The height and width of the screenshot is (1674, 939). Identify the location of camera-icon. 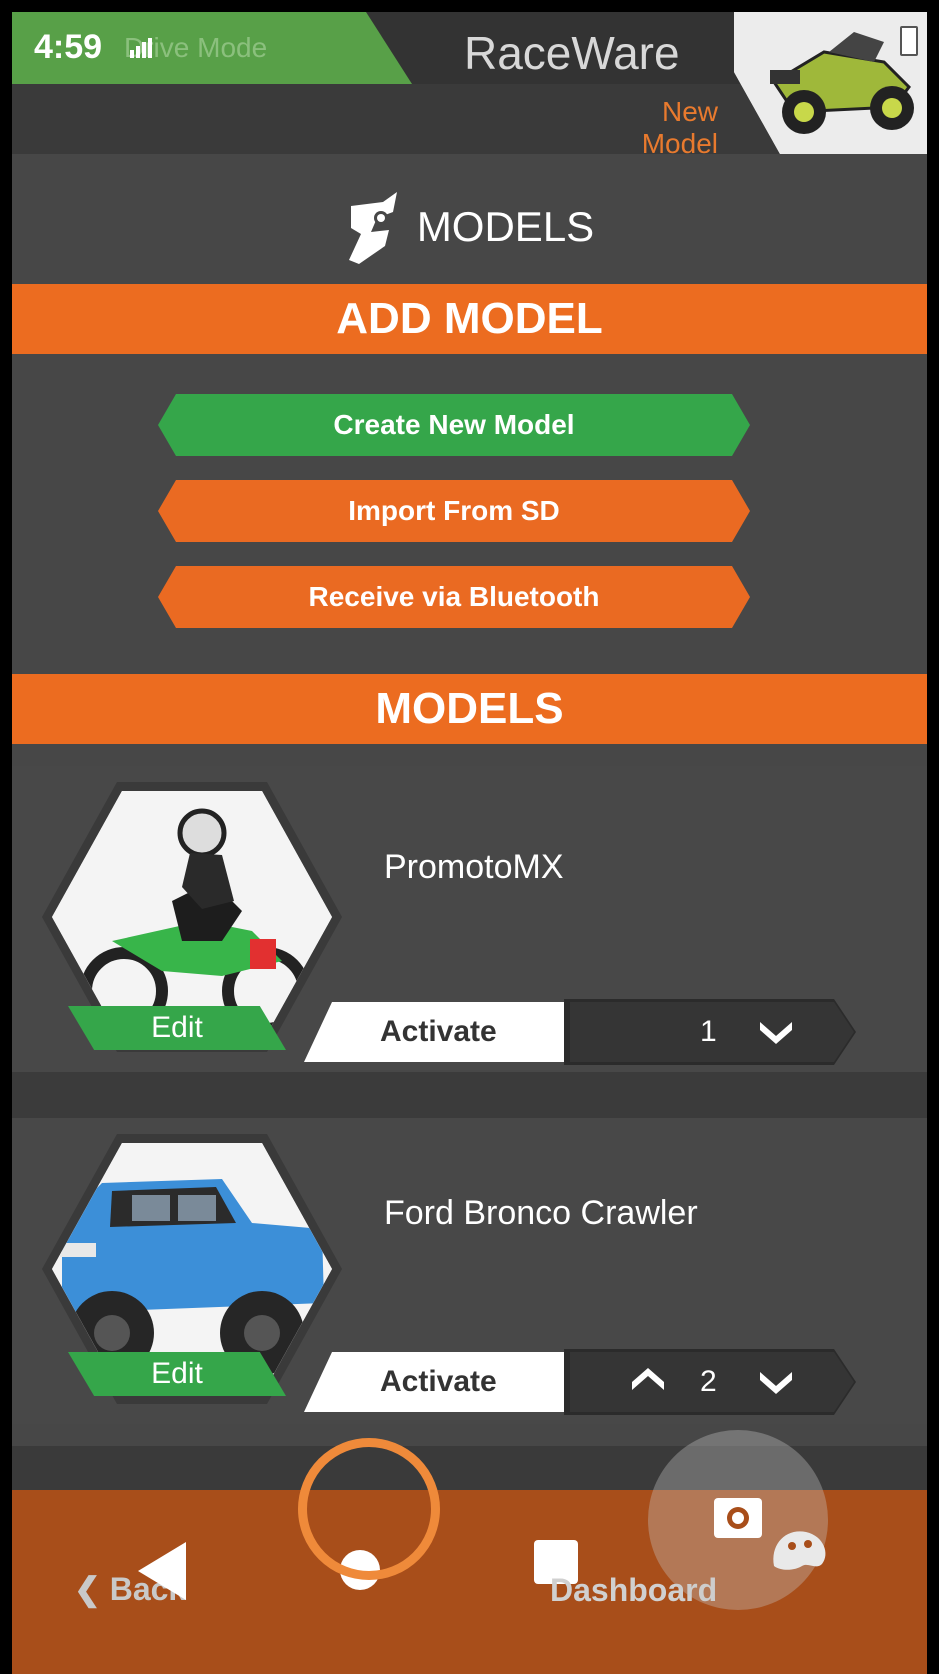
(772, 1532).